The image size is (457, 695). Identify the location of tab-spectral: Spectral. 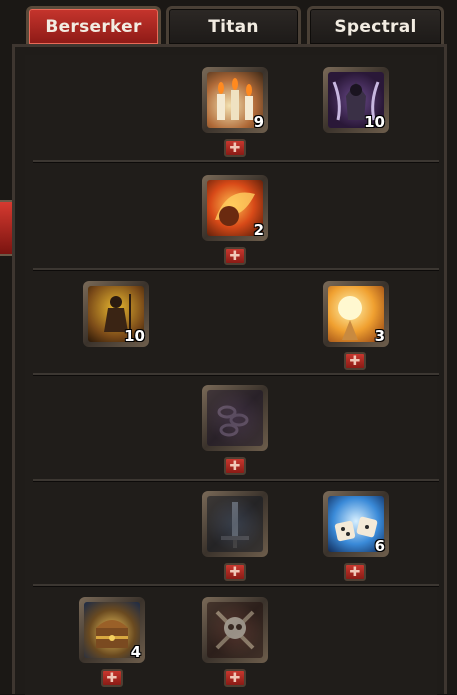
(375, 25).